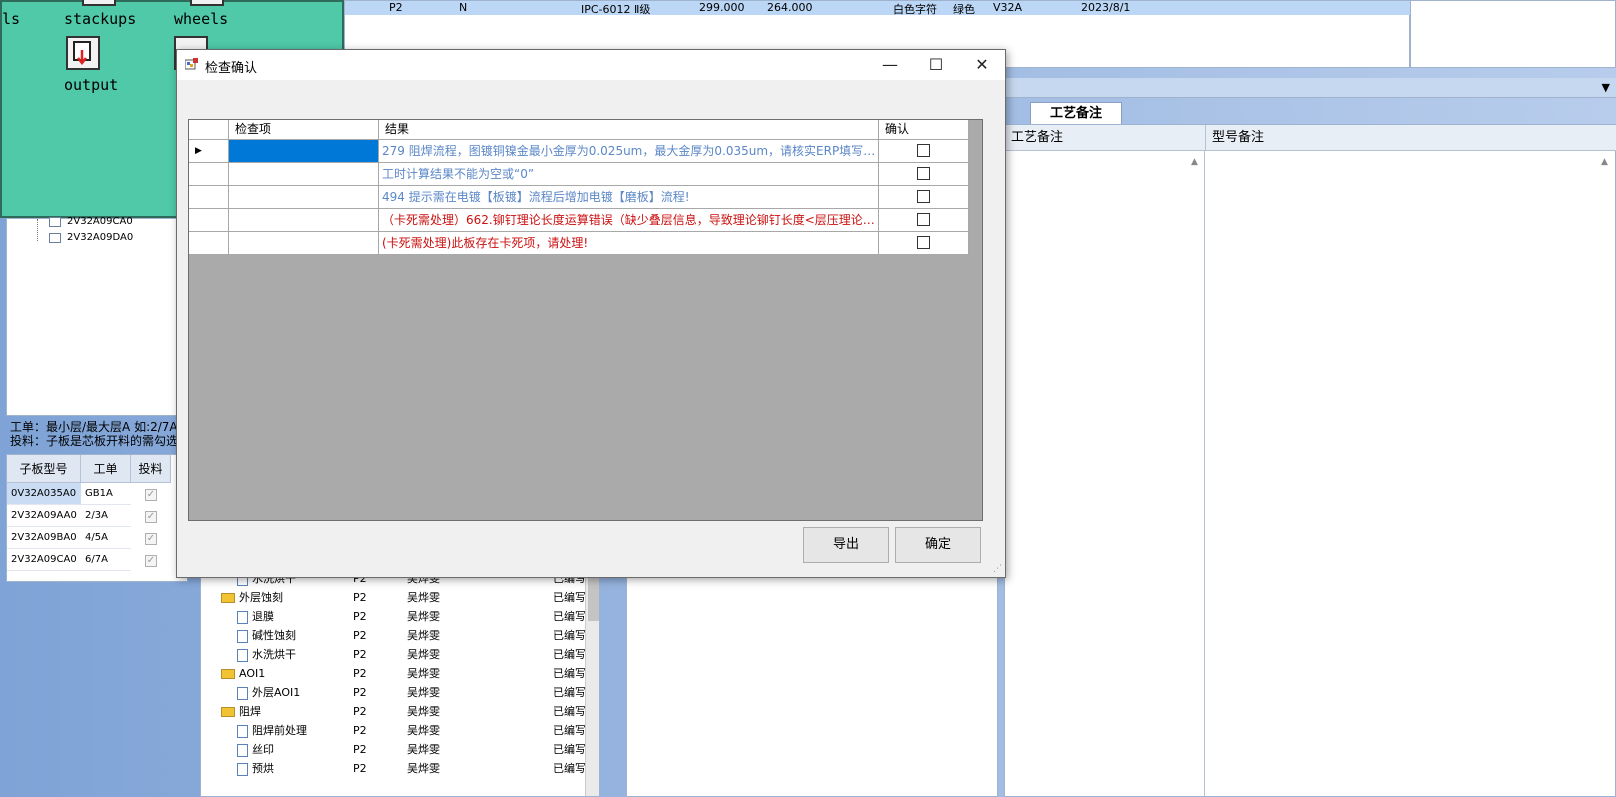 The width and height of the screenshot is (1616, 797). I want to click on process-name: 退膜, so click(255, 616).